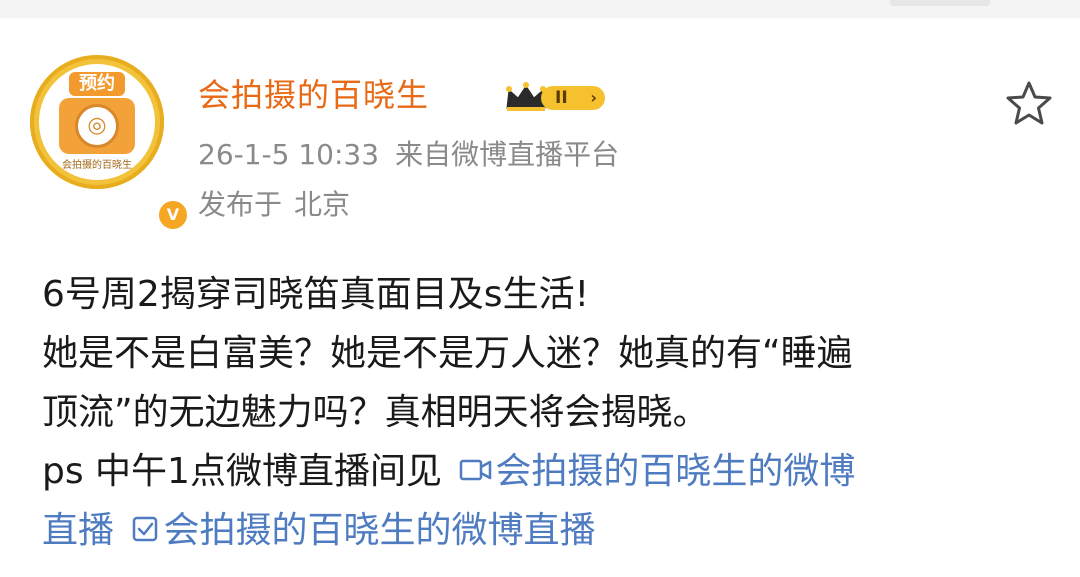 Image resolution: width=1080 pixels, height=577 pixels. I want to click on content-line-4: ps 中午1点微博直播间见 会拍摄的百晓生的微博, so click(552, 471).